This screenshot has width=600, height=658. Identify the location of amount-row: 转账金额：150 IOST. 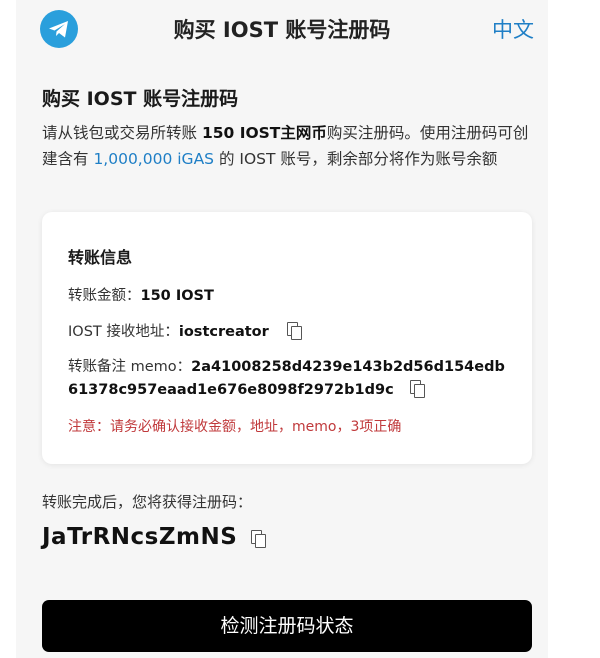
(141, 294).